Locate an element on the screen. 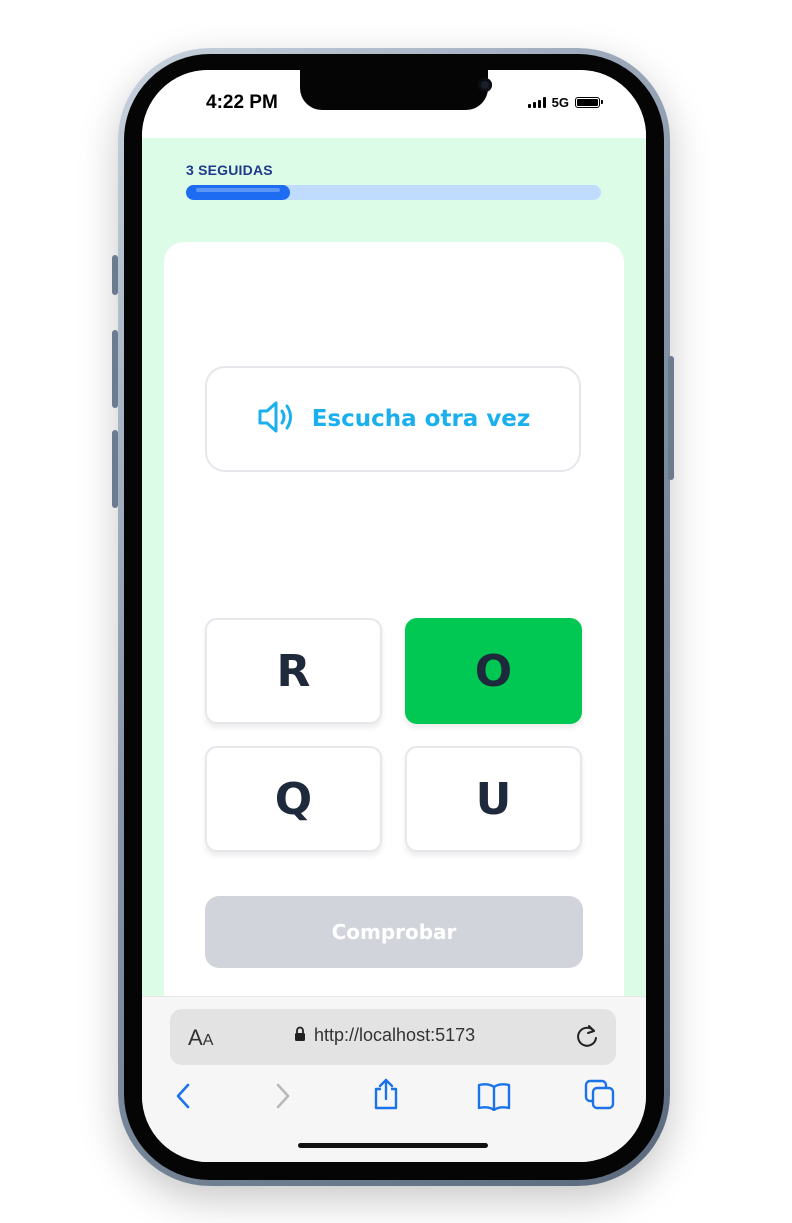 The image size is (792, 1223). power-button is located at coordinates (671, 418).